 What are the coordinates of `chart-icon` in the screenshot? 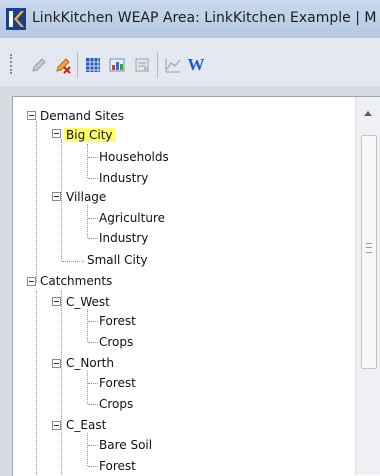 It's located at (117, 65).